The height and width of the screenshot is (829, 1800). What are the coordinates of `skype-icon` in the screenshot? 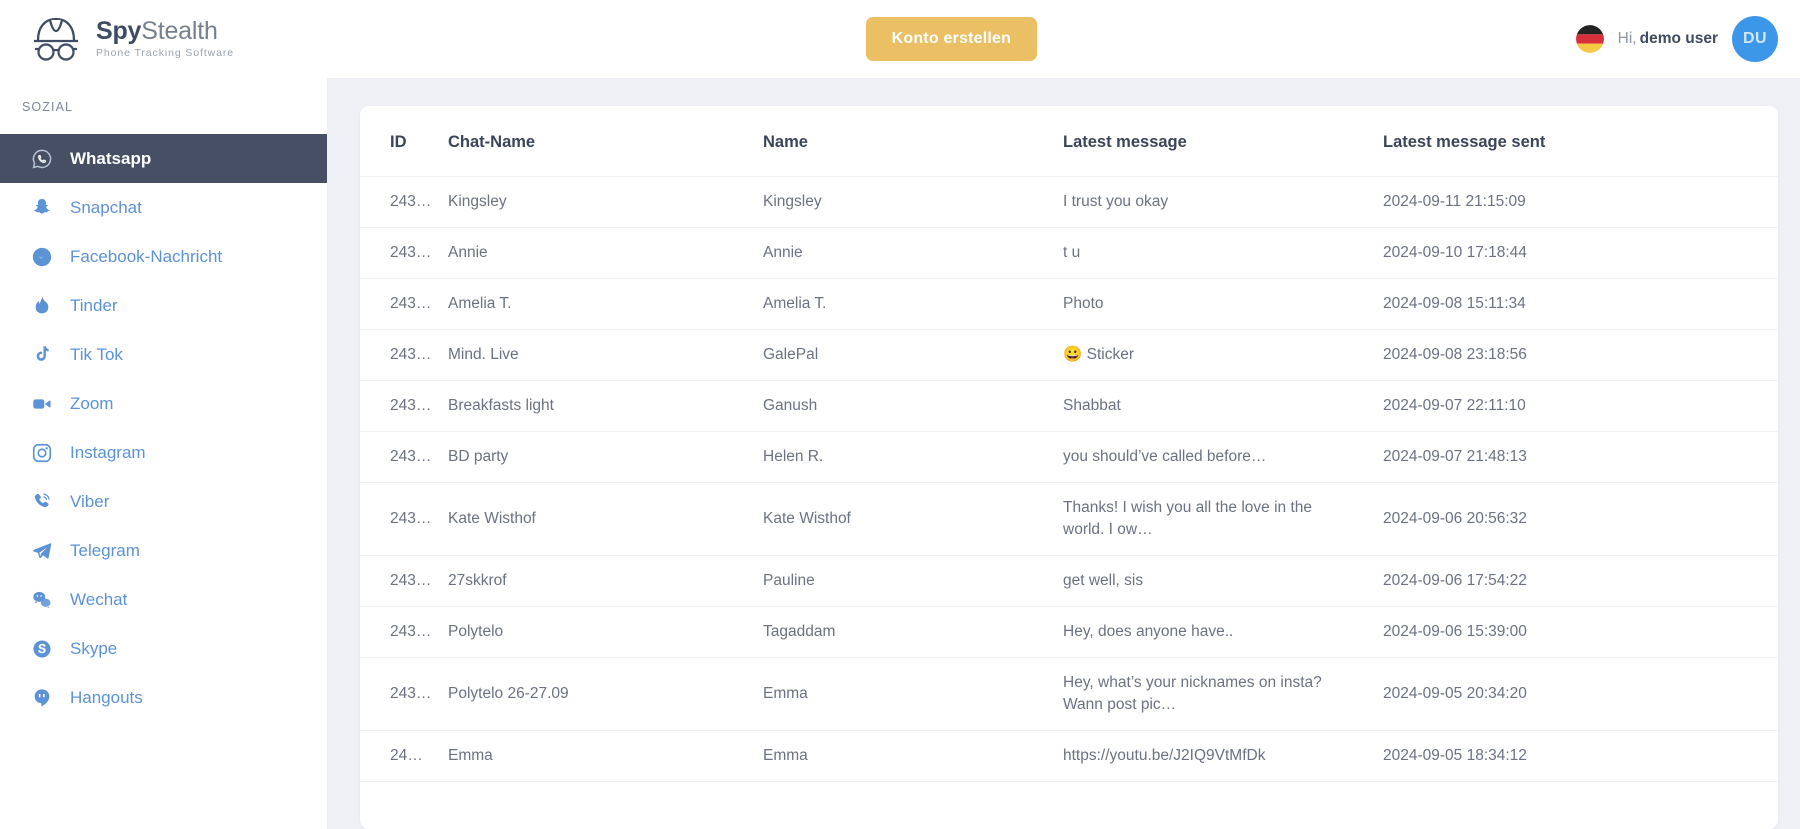 It's located at (42, 649).